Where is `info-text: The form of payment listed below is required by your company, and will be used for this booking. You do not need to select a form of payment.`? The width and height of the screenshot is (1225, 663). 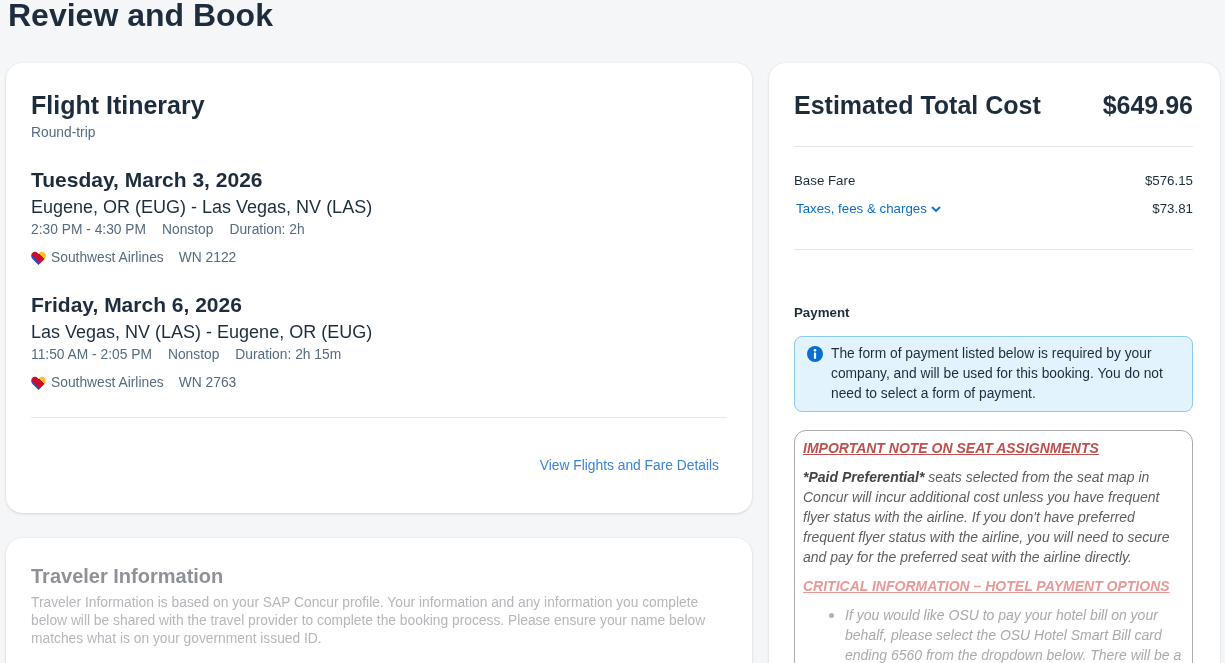
info-text: The form of payment listed below is required by your company, and will be used for this booking. You do not need to select a form of payment. is located at coordinates (997, 374).